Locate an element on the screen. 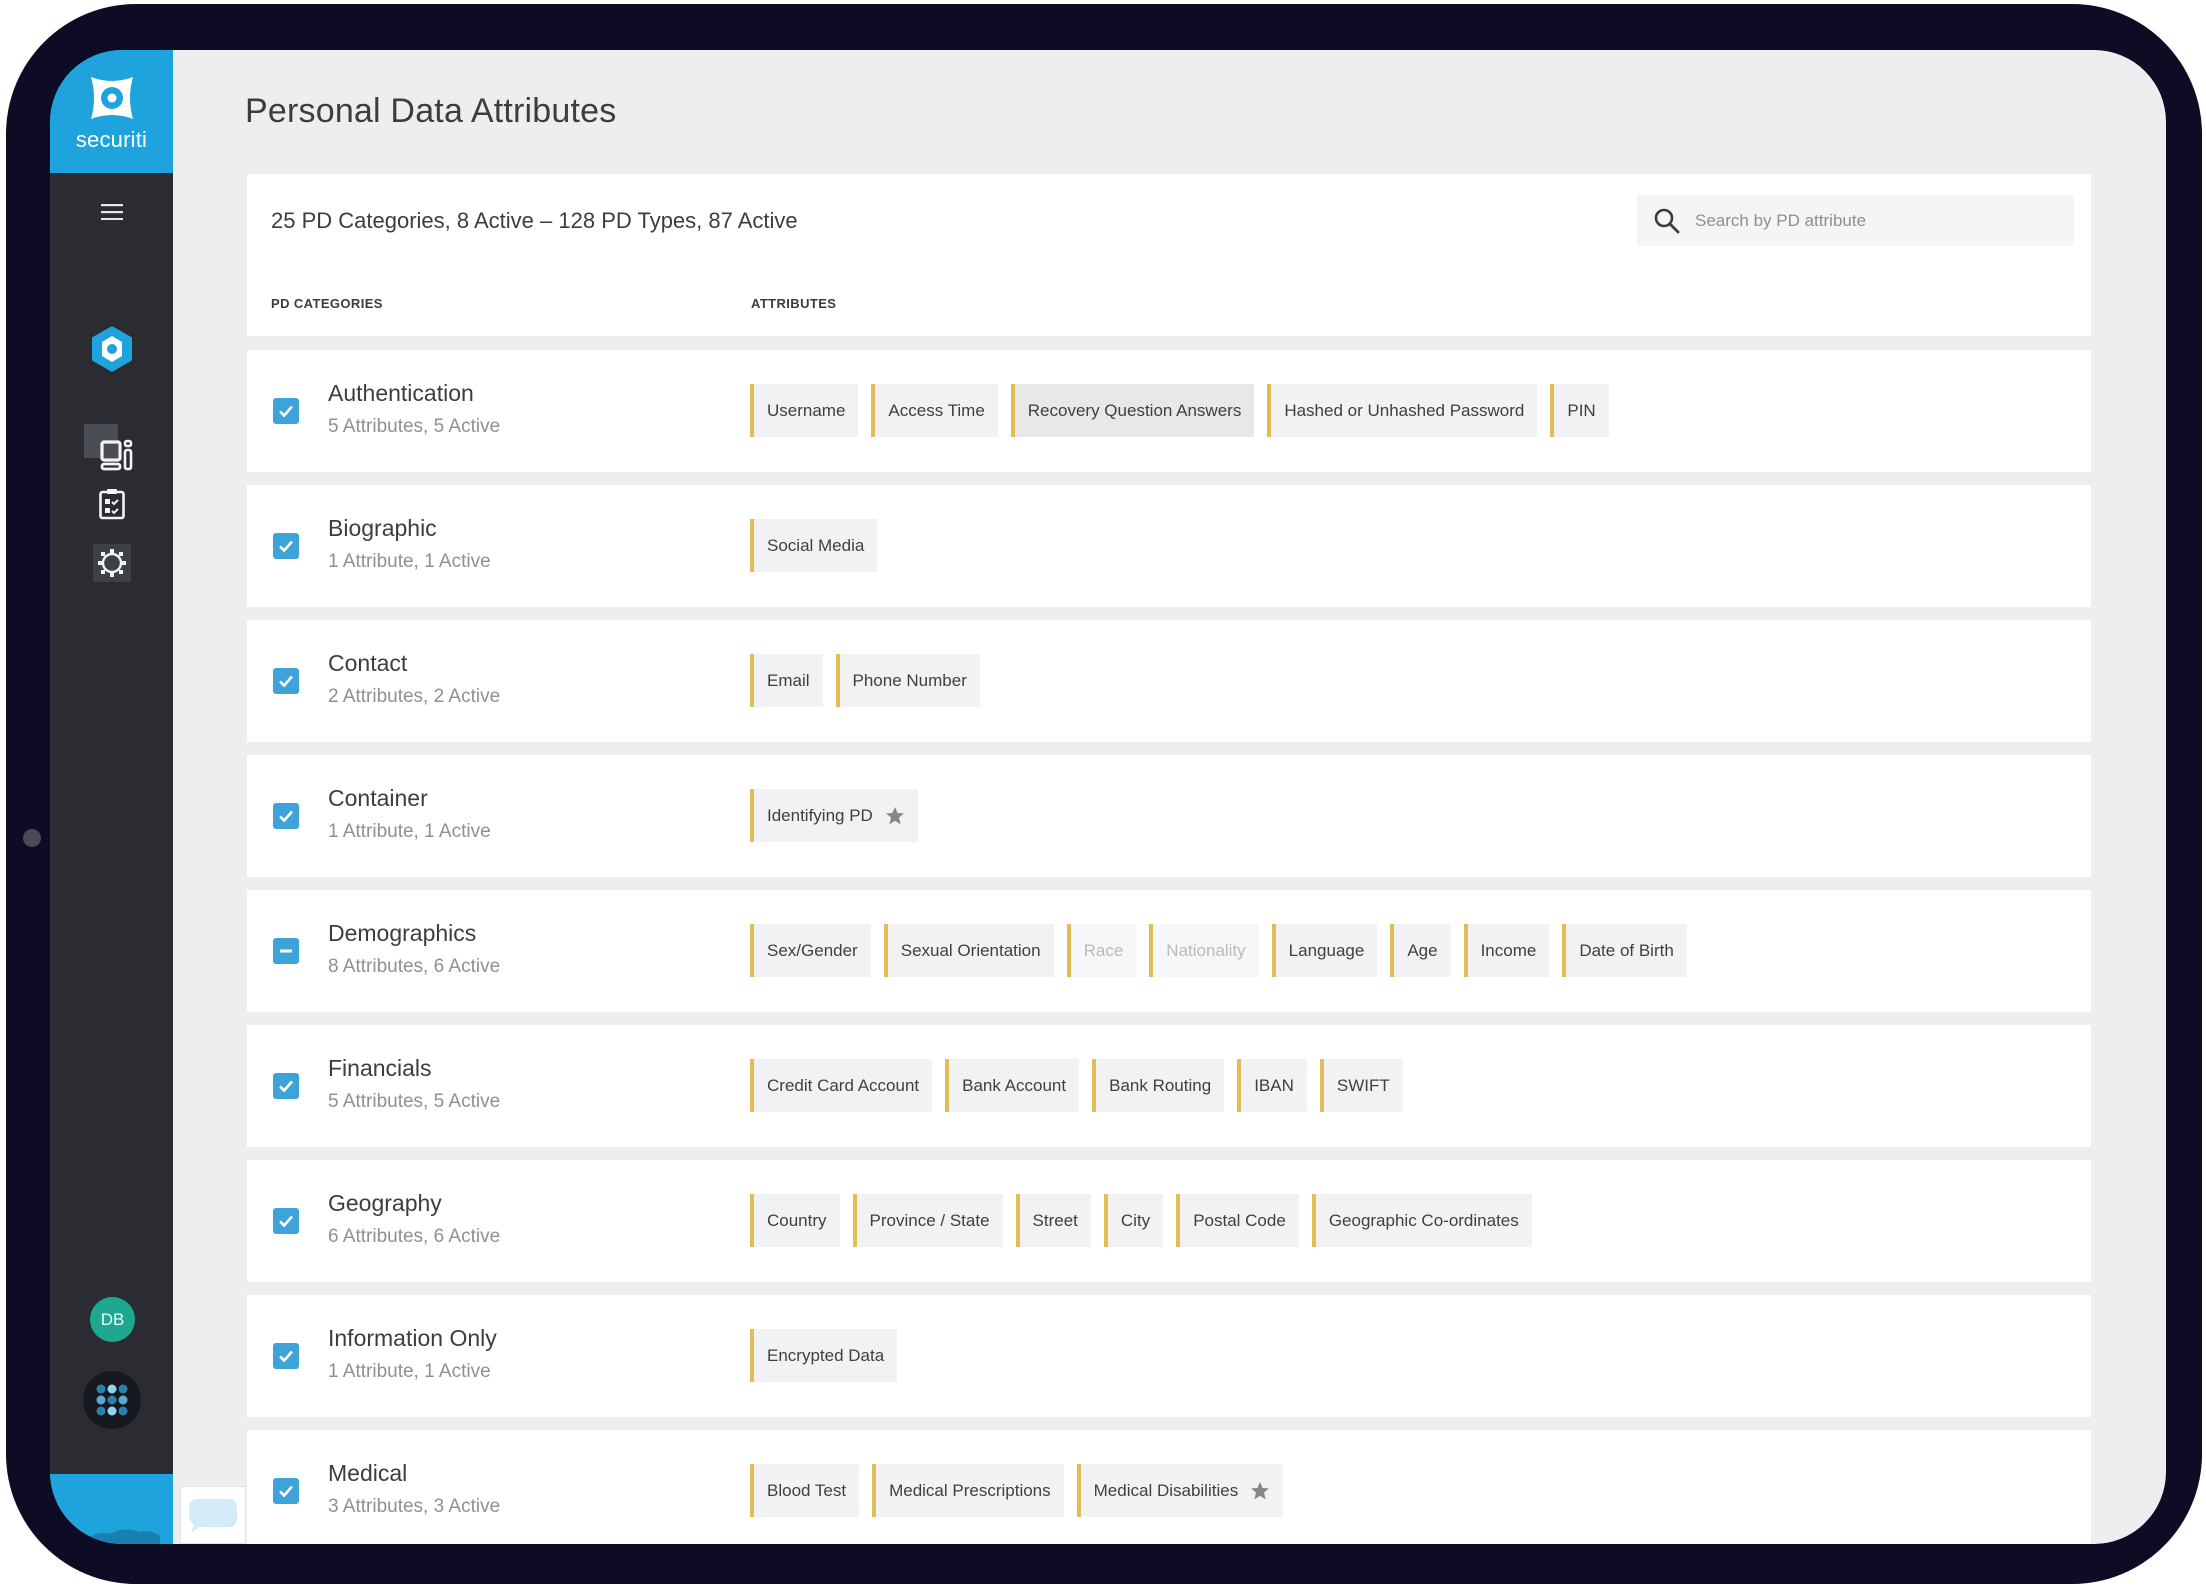 This screenshot has height=1587, width=2206. column-header-attributes: ATTRIBUTES is located at coordinates (793, 303).